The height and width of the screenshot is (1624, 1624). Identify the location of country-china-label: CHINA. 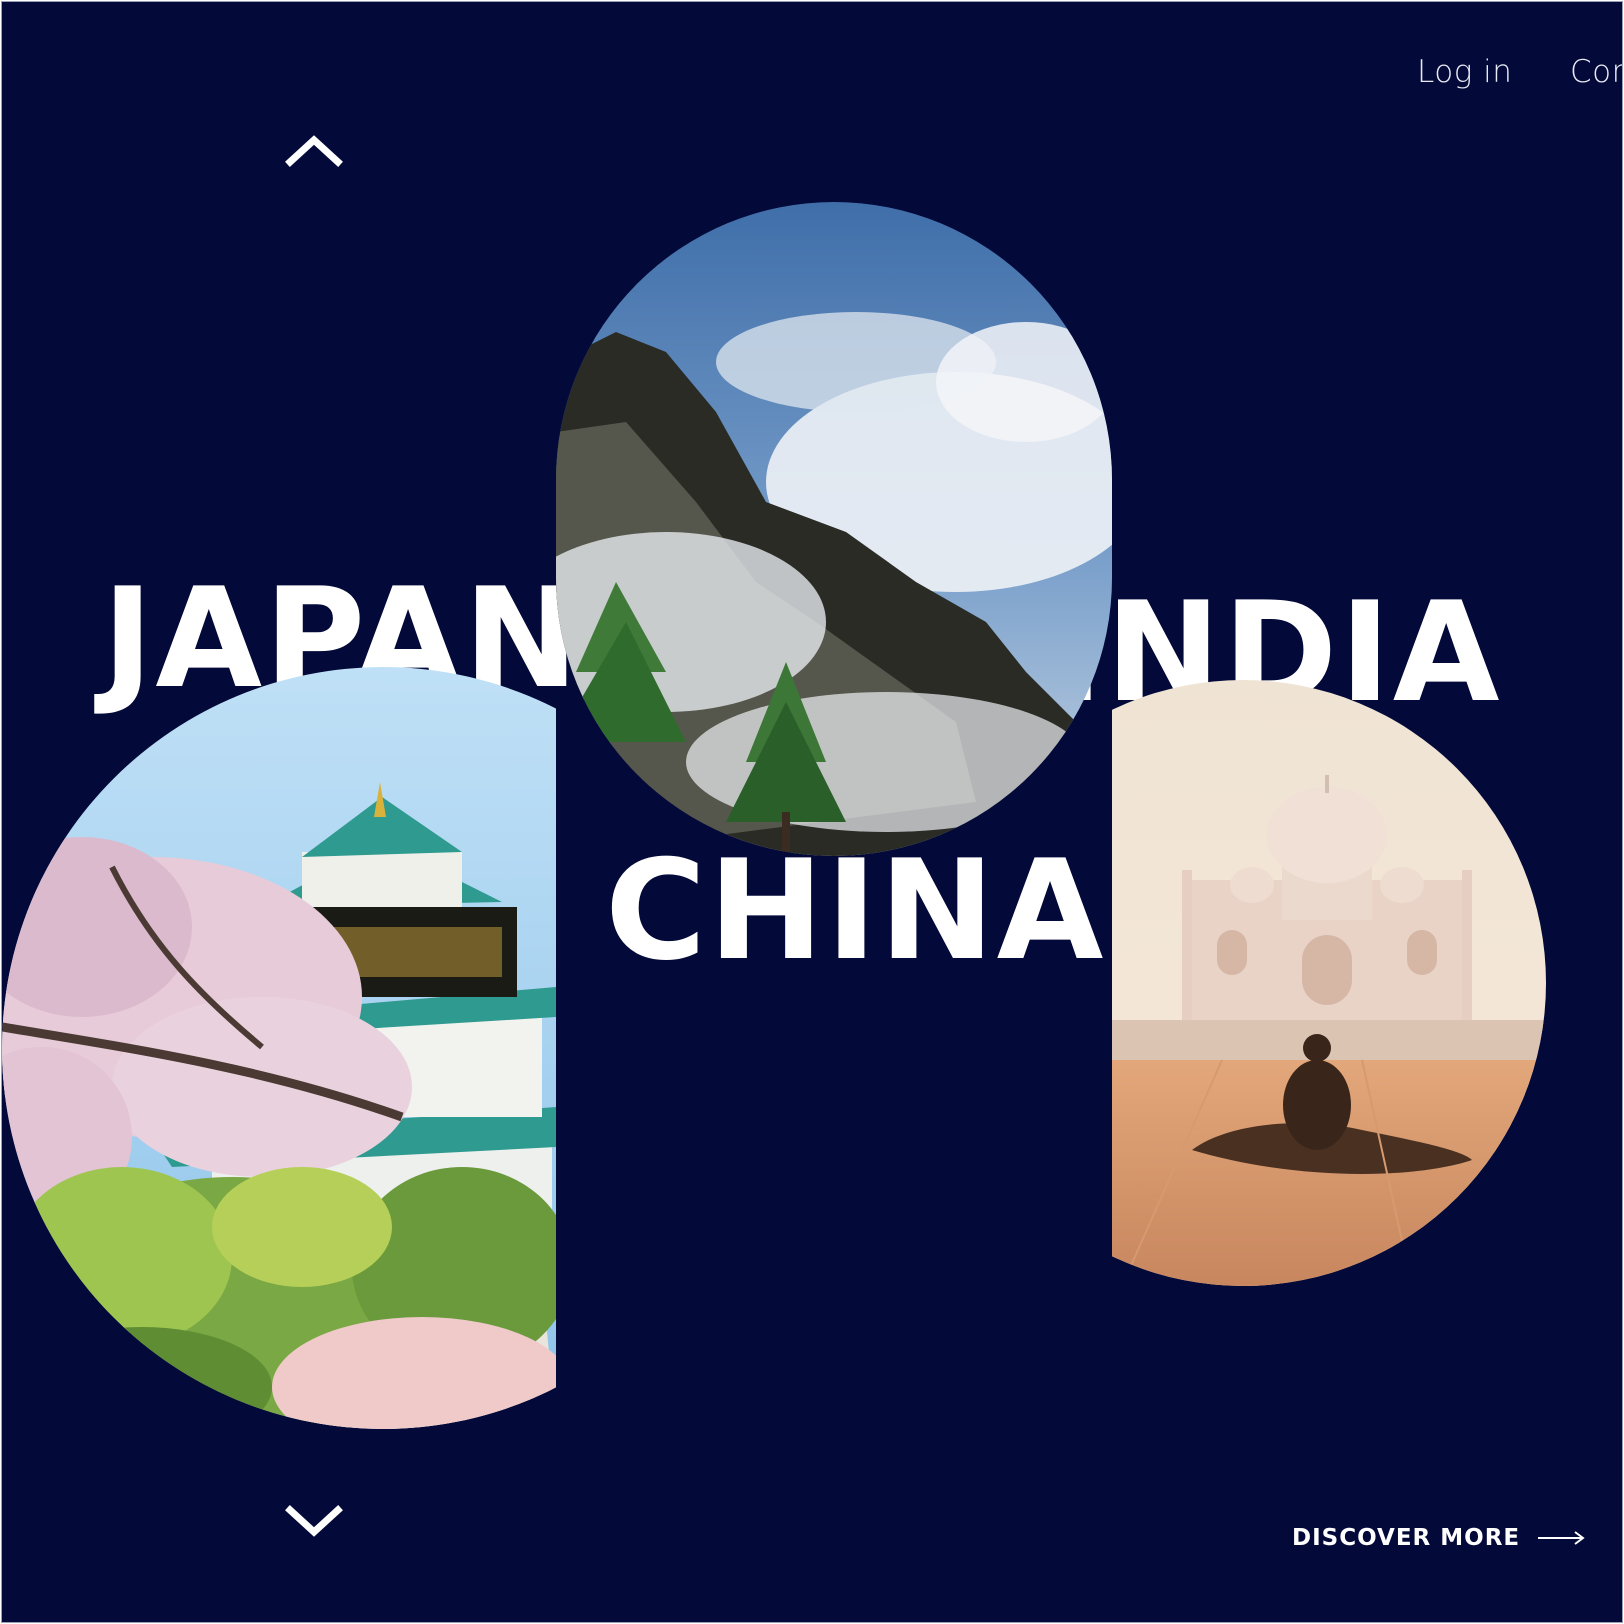
(855, 911).